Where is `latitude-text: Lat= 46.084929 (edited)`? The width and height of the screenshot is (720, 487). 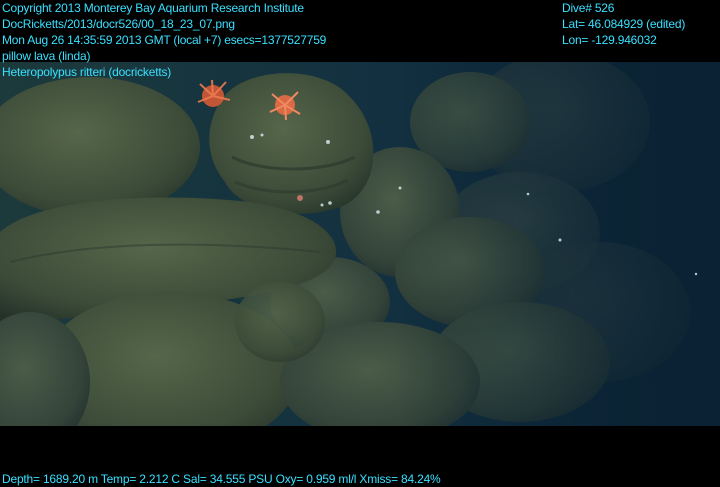 latitude-text: Lat= 46.084929 (edited) is located at coordinates (624, 24).